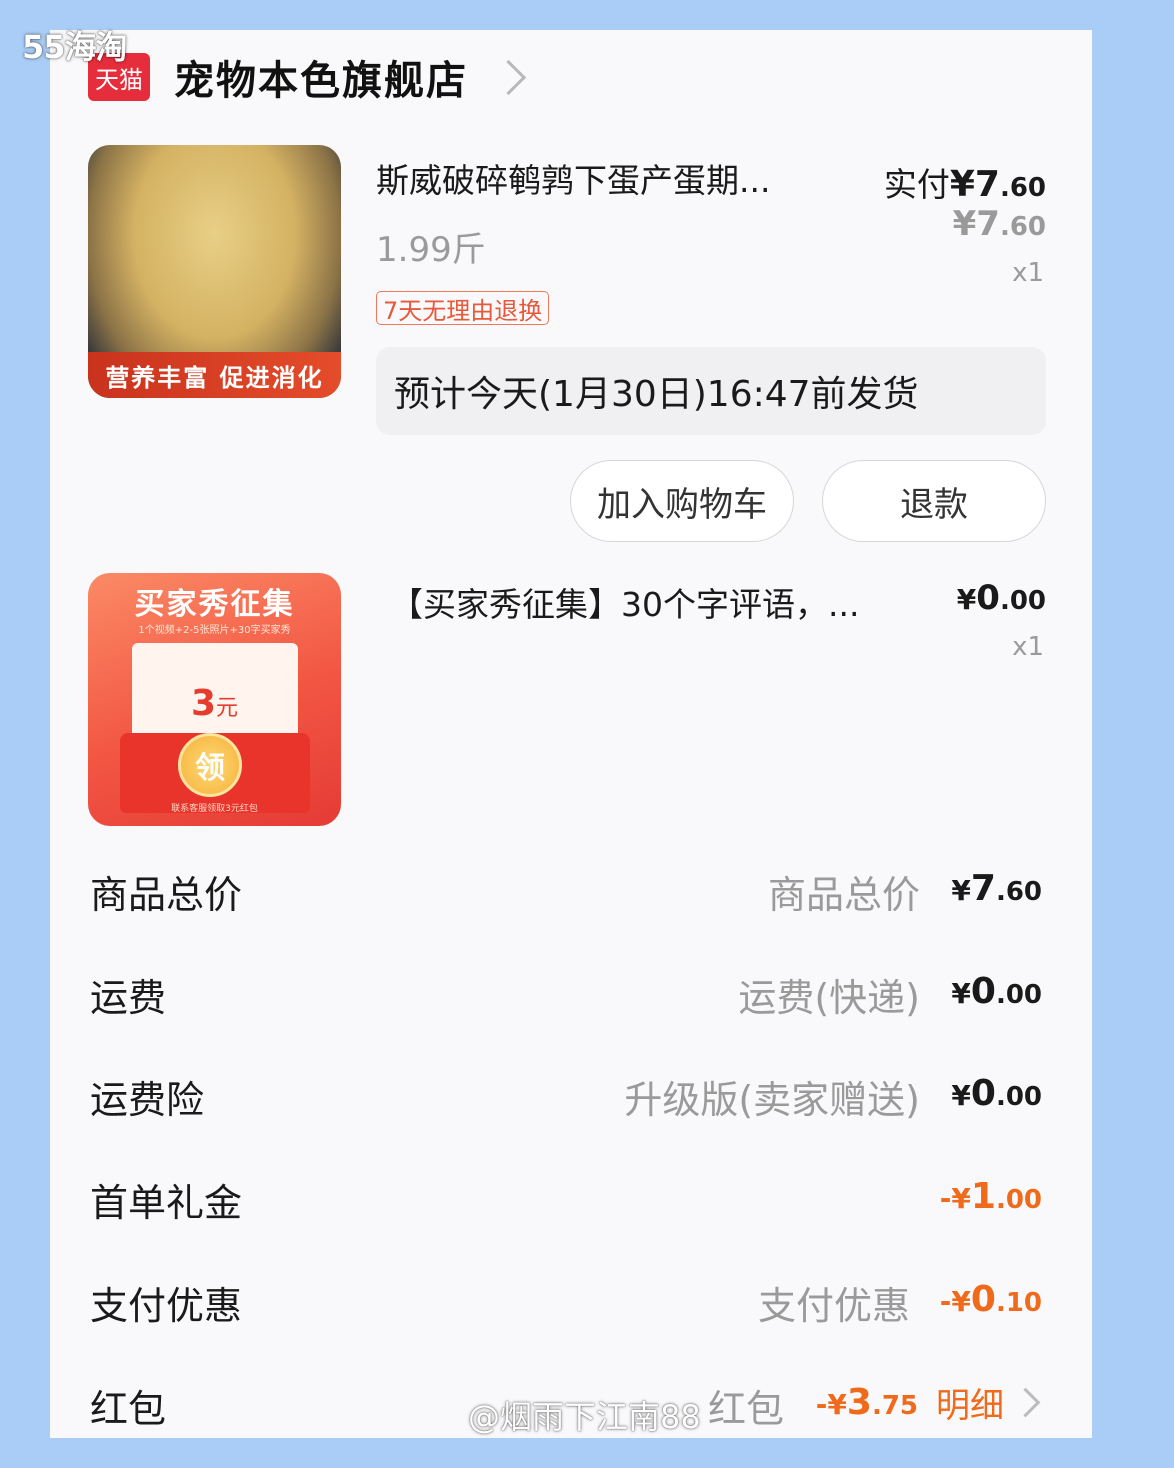 Image resolution: width=1174 pixels, height=1468 pixels. Describe the element at coordinates (147, 1100) in the screenshot. I see `summary-label: 运费险` at that location.